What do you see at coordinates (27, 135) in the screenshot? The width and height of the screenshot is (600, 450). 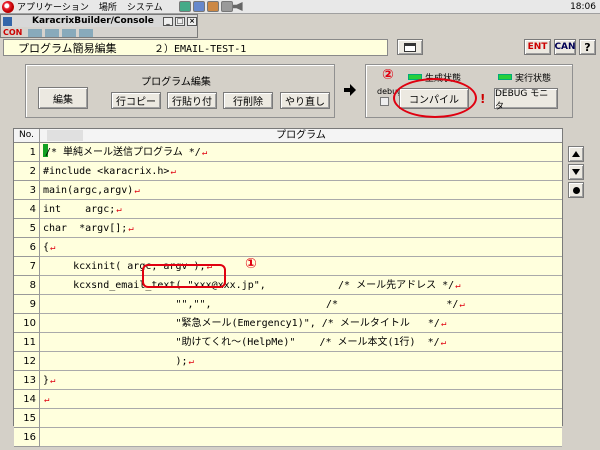 I see `column-no: No.` at bounding box center [27, 135].